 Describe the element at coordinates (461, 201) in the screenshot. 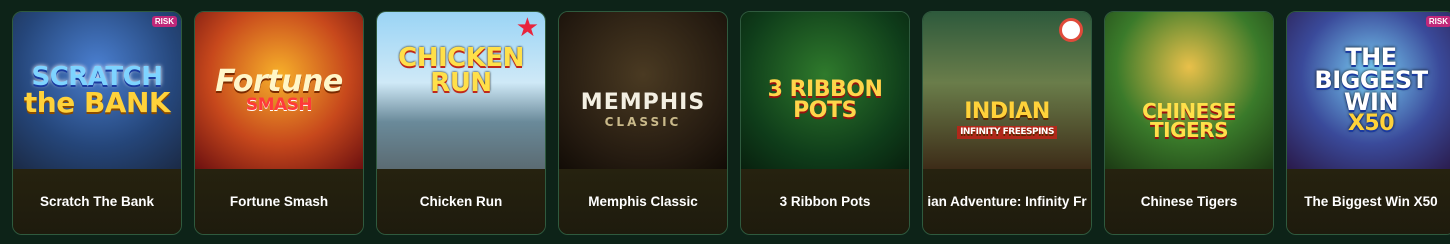

I see `game-title: Chicken Run` at that location.